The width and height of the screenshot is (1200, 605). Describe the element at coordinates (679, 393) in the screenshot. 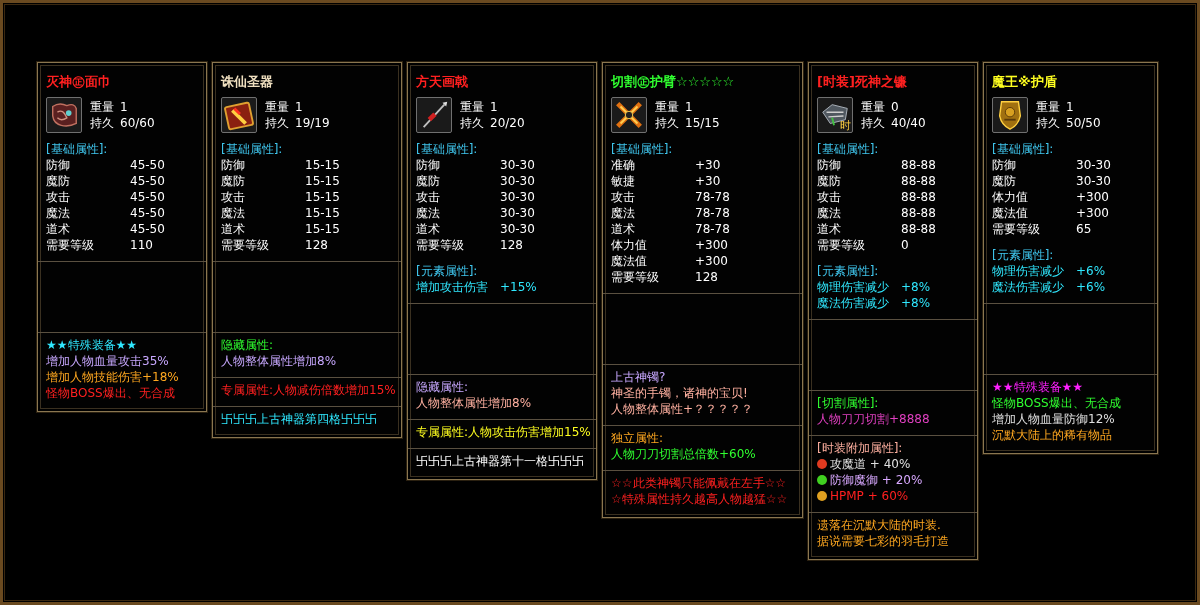

I see `description-line: 神圣的手镯，诸神的宝贝!` at that location.